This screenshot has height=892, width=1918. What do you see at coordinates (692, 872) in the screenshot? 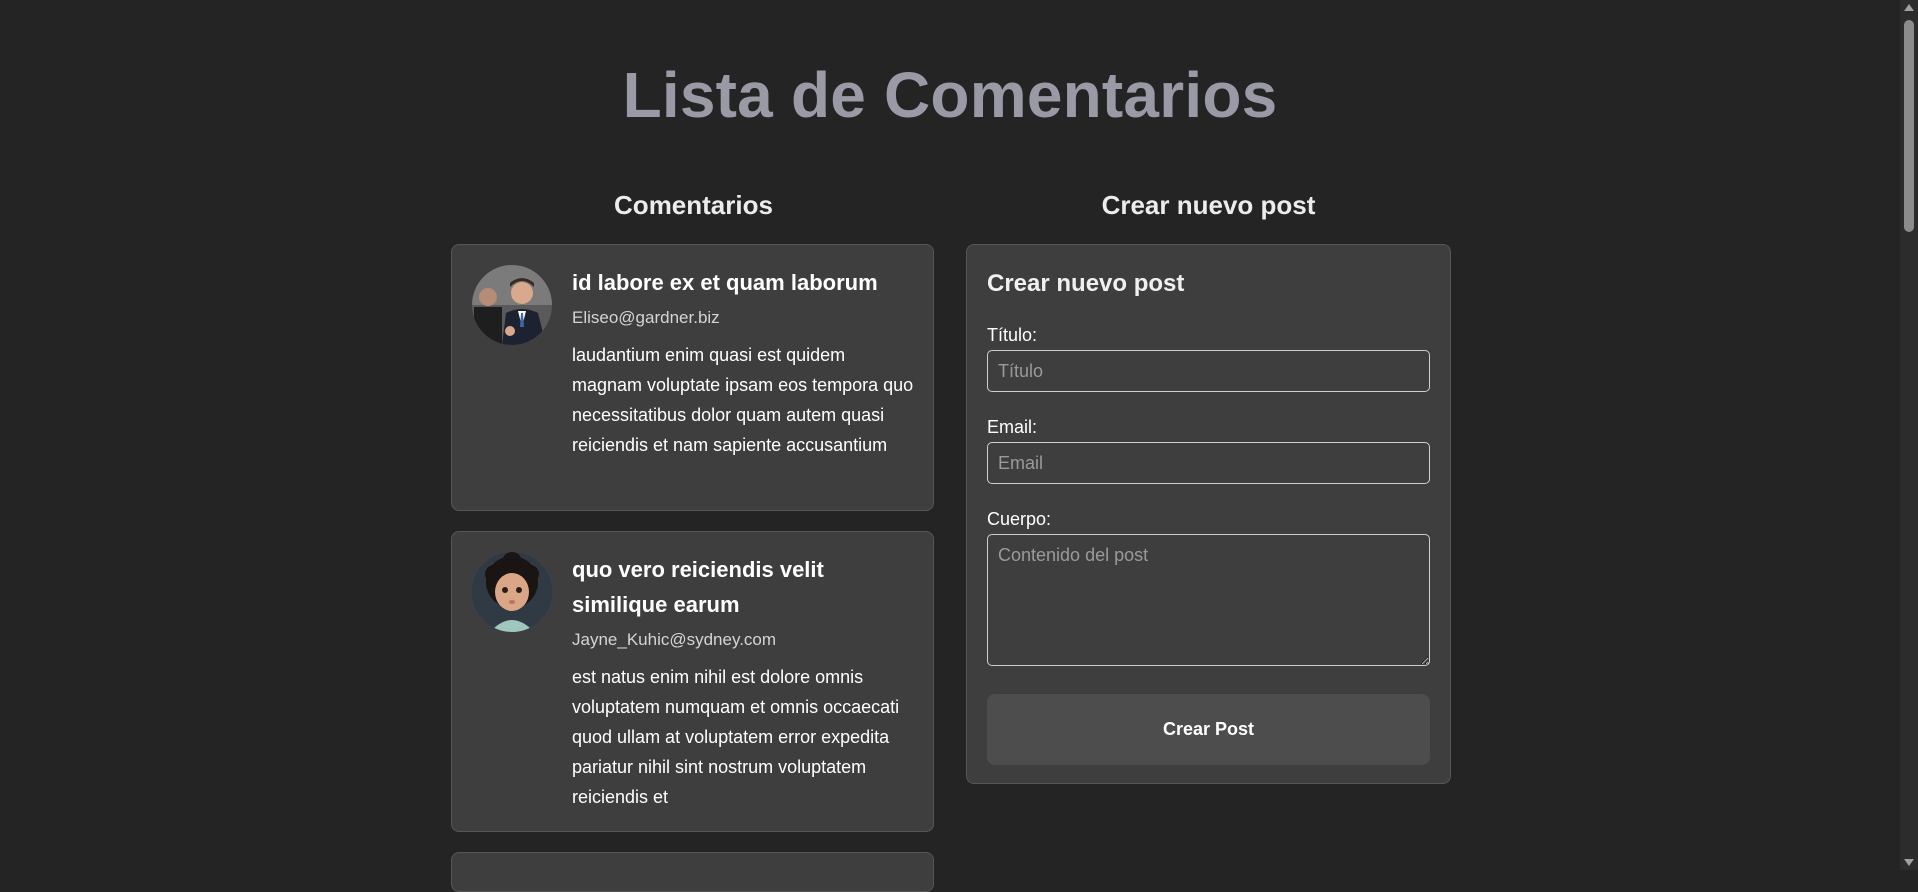
I see `comment-card` at bounding box center [692, 872].